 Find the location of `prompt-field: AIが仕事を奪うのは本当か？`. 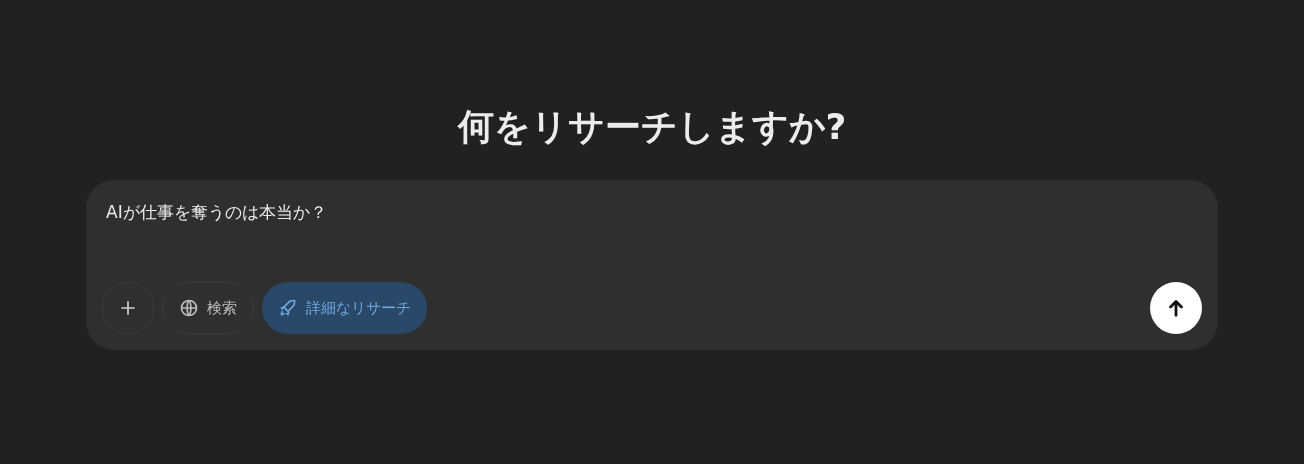

prompt-field: AIが仕事を奪うのは本当か？ is located at coordinates (652, 213).